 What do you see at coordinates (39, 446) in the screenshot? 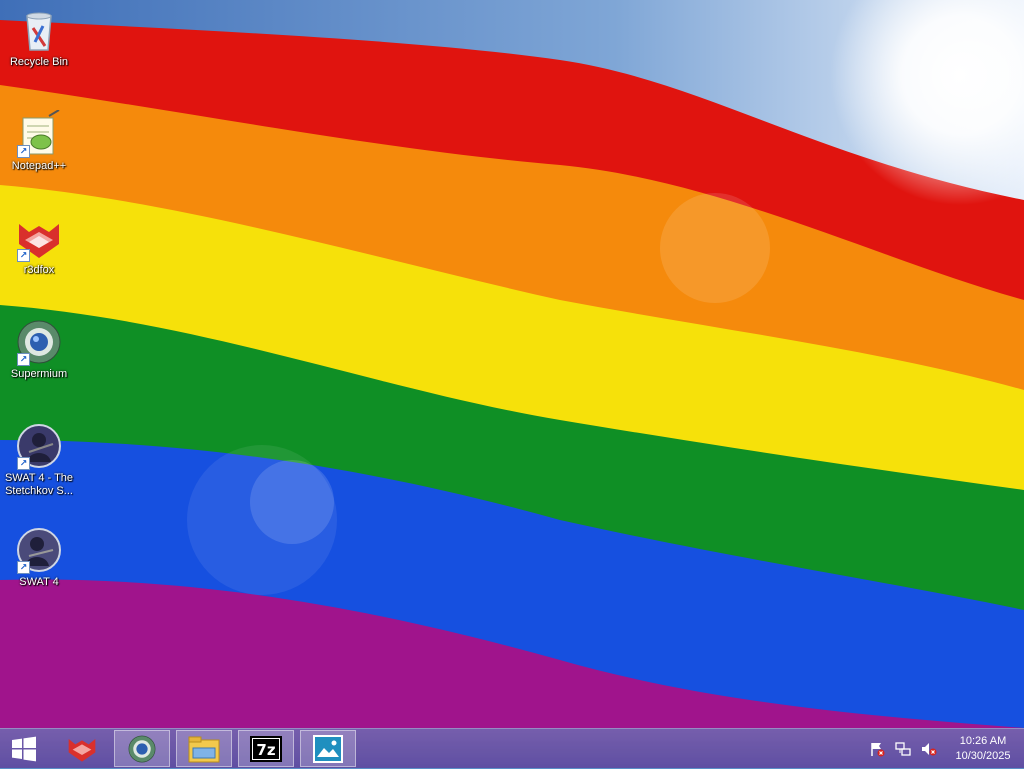
I see `swat4-stetchkov-icon: ↗` at bounding box center [39, 446].